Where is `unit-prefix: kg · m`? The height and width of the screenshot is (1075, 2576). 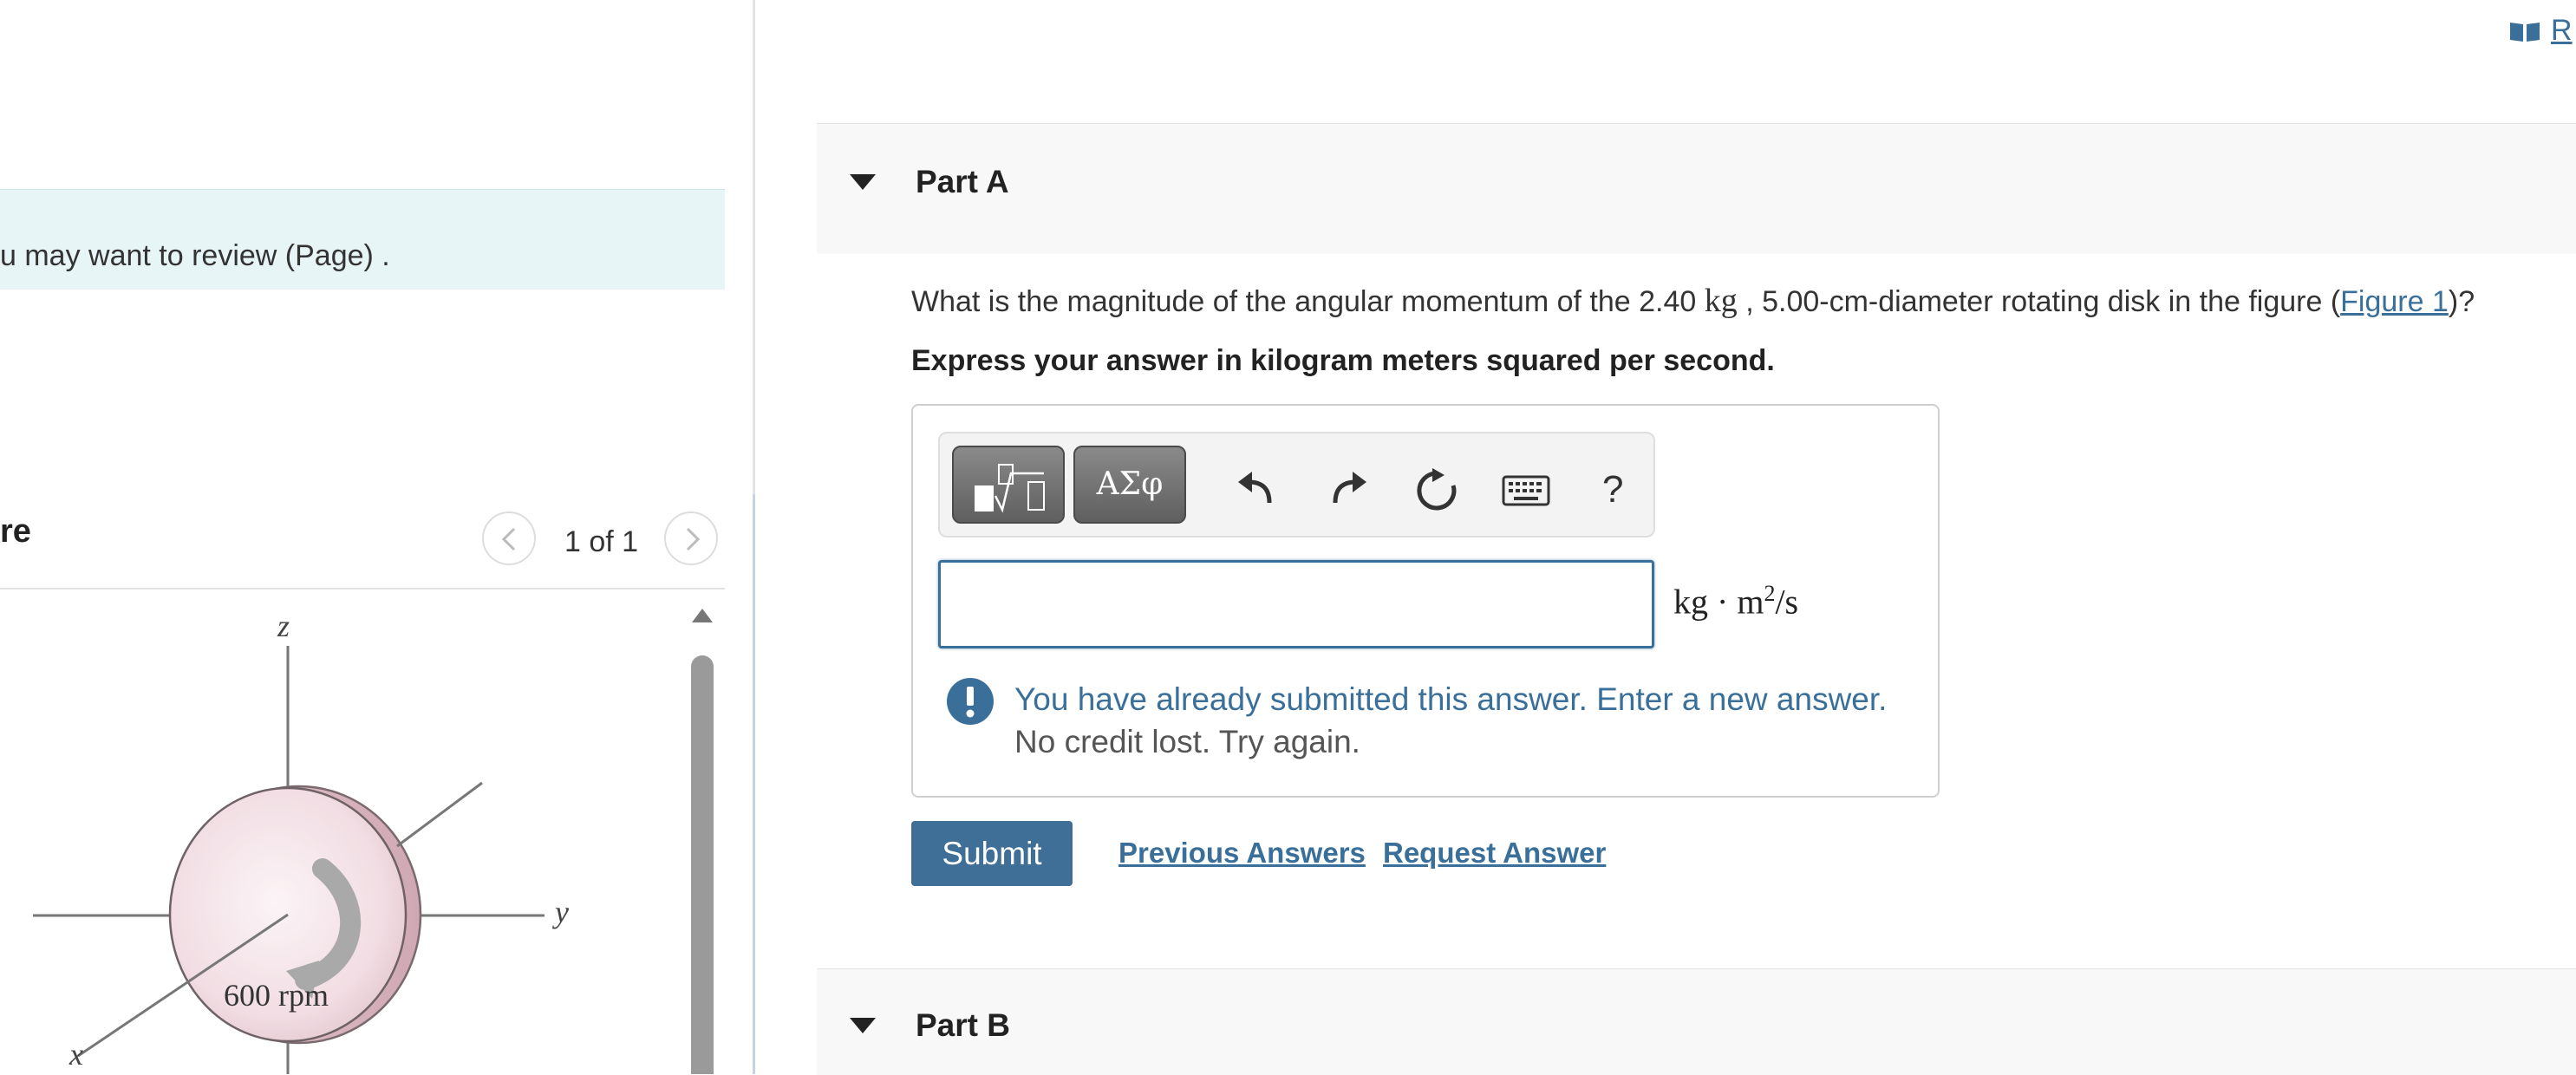
unit-prefix: kg · m is located at coordinates (1719, 602).